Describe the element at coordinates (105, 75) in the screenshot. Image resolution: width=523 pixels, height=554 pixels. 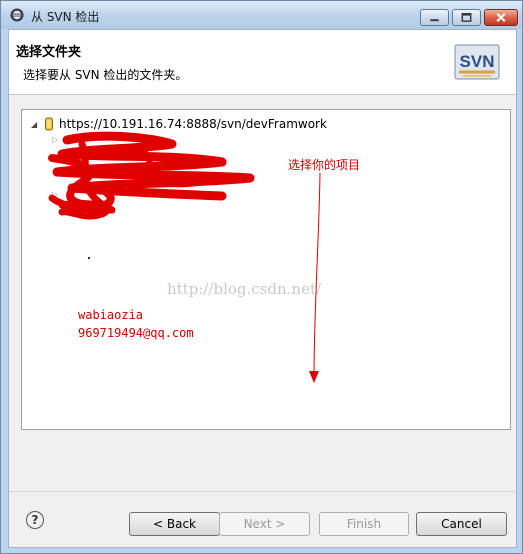
I see `page-description: 选择要从 SVN 检出的文件夹。` at that location.